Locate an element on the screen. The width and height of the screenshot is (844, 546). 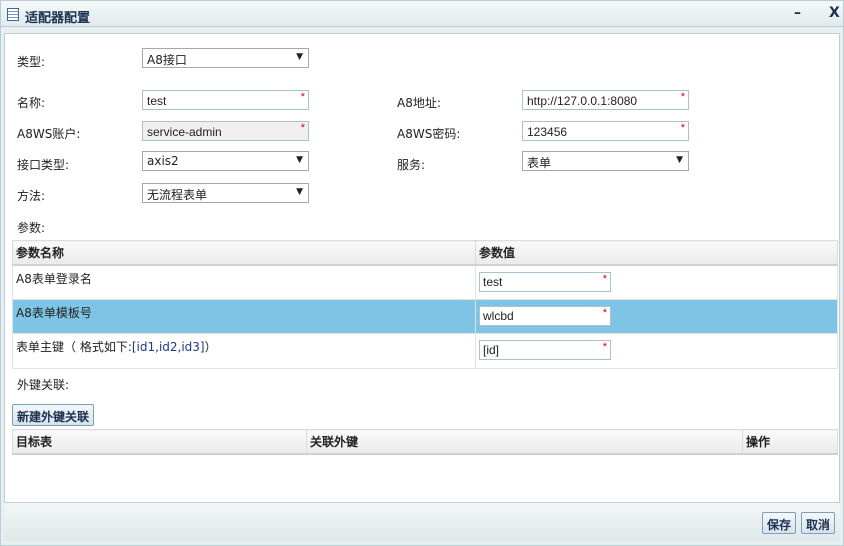
col-header-param-value: 参数值 is located at coordinates (656, 253).